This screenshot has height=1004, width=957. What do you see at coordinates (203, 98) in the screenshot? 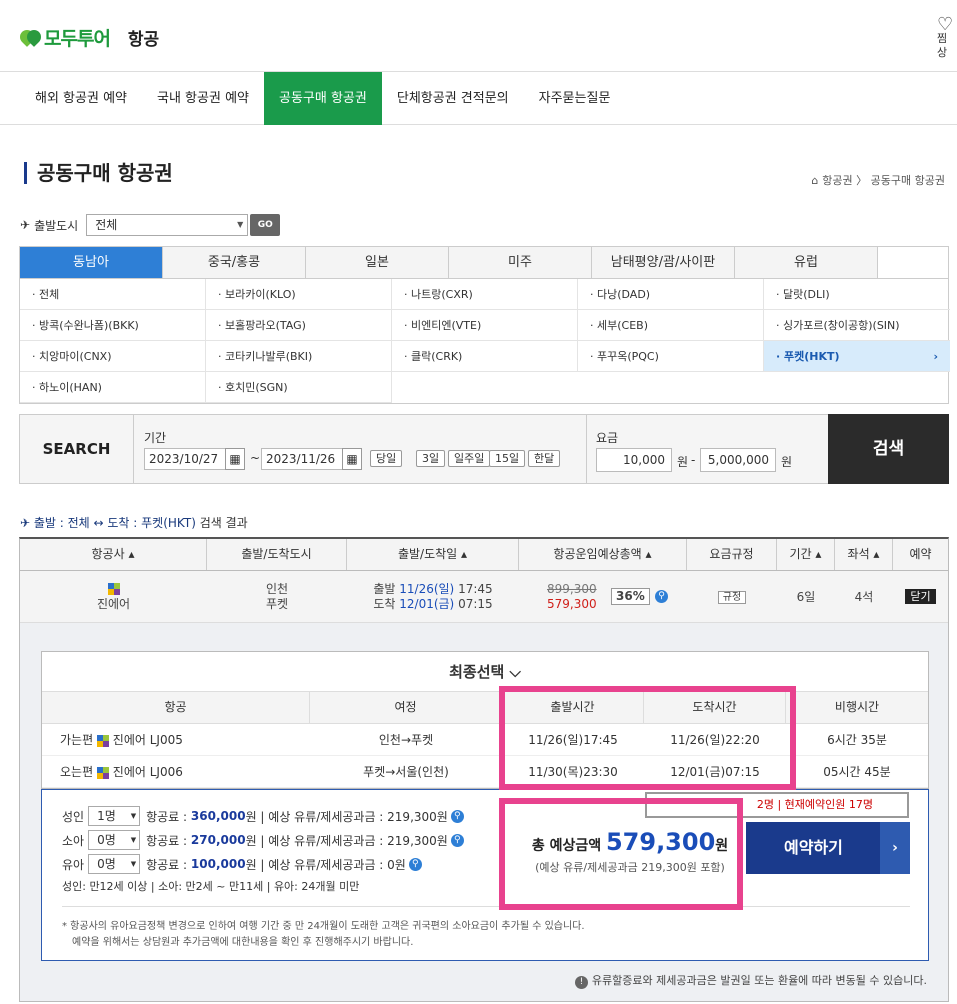
I see `nav-domestic: 국내 항공권 예약` at bounding box center [203, 98].